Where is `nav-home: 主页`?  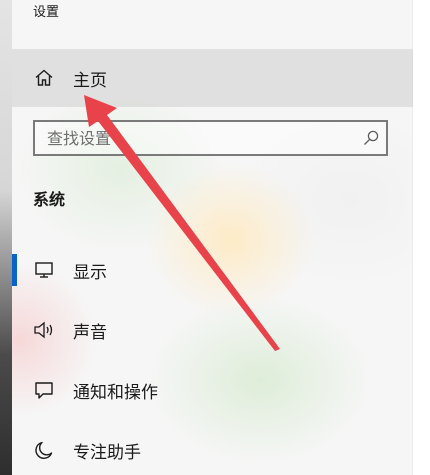 nav-home: 主页 is located at coordinates (212, 78).